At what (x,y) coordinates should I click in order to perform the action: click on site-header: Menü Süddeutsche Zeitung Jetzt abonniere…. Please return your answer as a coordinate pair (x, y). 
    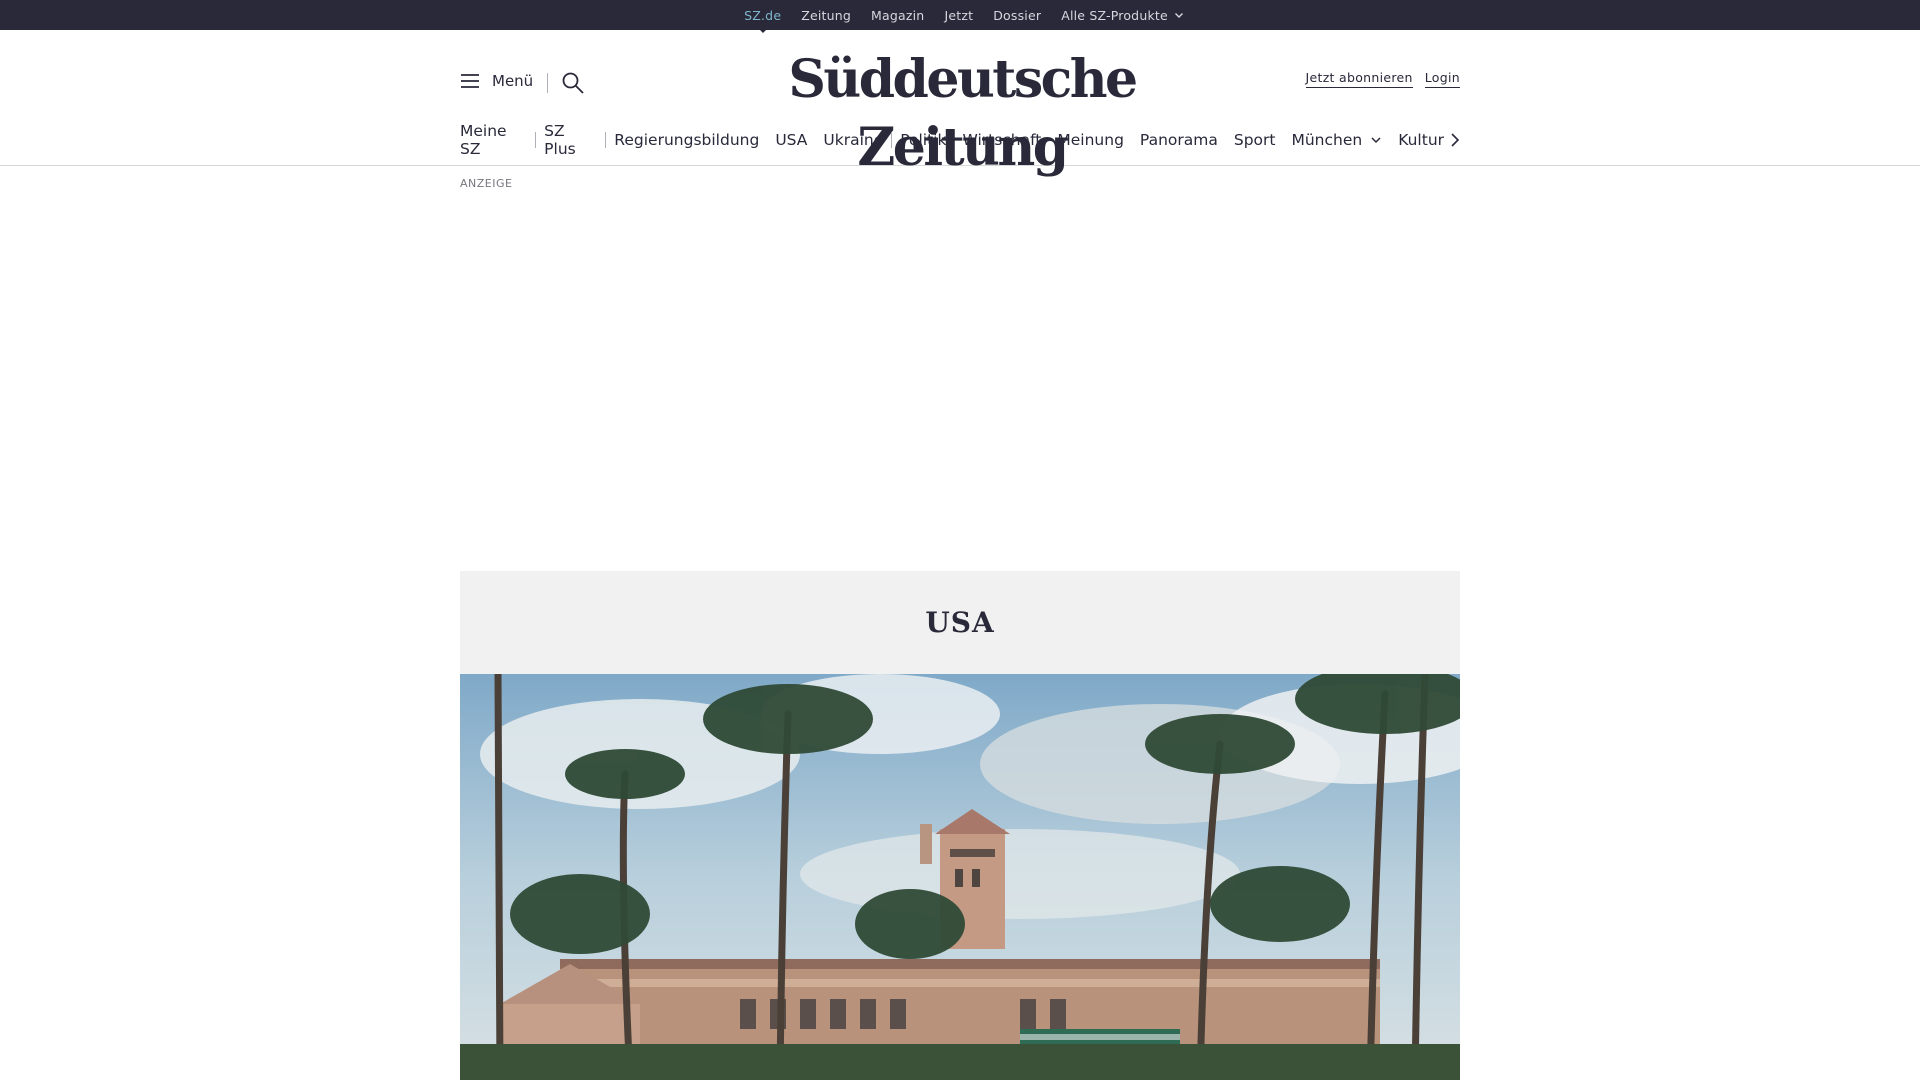
    Looking at the image, I should click on (960, 104).